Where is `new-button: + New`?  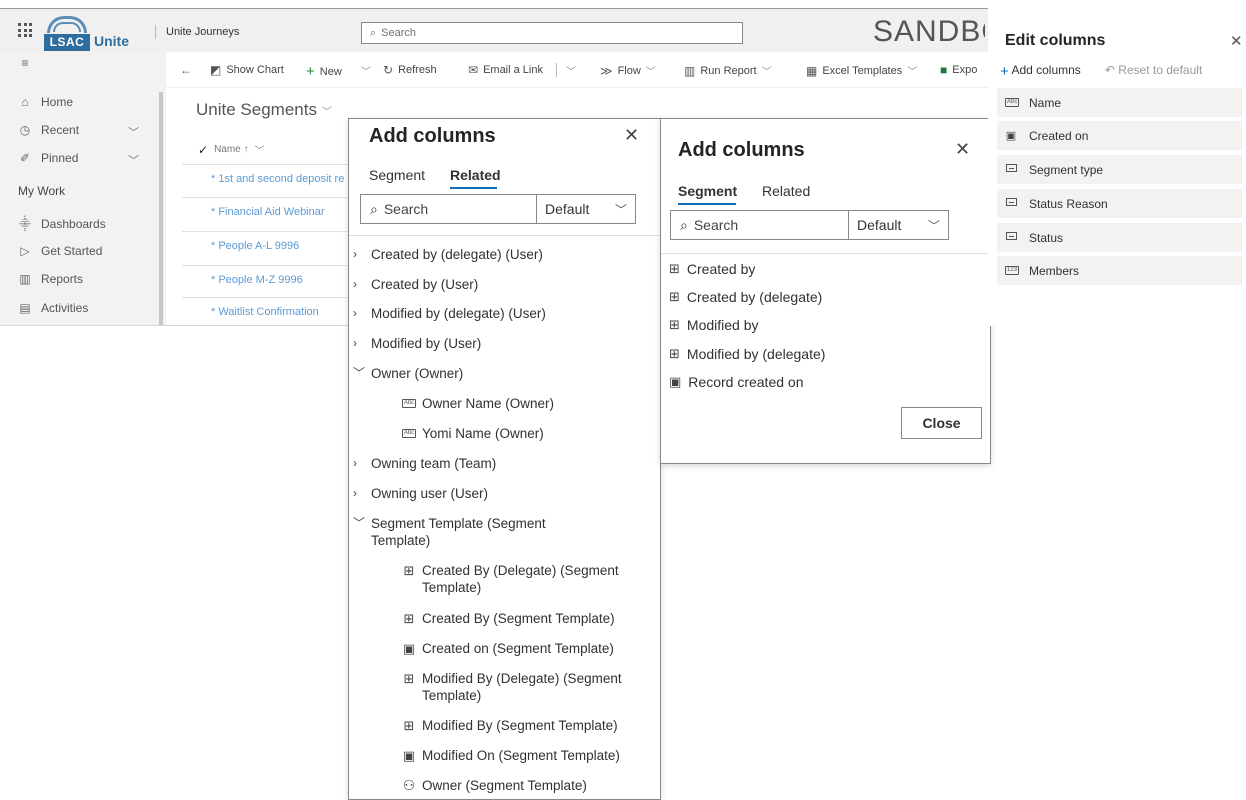
new-button: + New is located at coordinates (324, 71).